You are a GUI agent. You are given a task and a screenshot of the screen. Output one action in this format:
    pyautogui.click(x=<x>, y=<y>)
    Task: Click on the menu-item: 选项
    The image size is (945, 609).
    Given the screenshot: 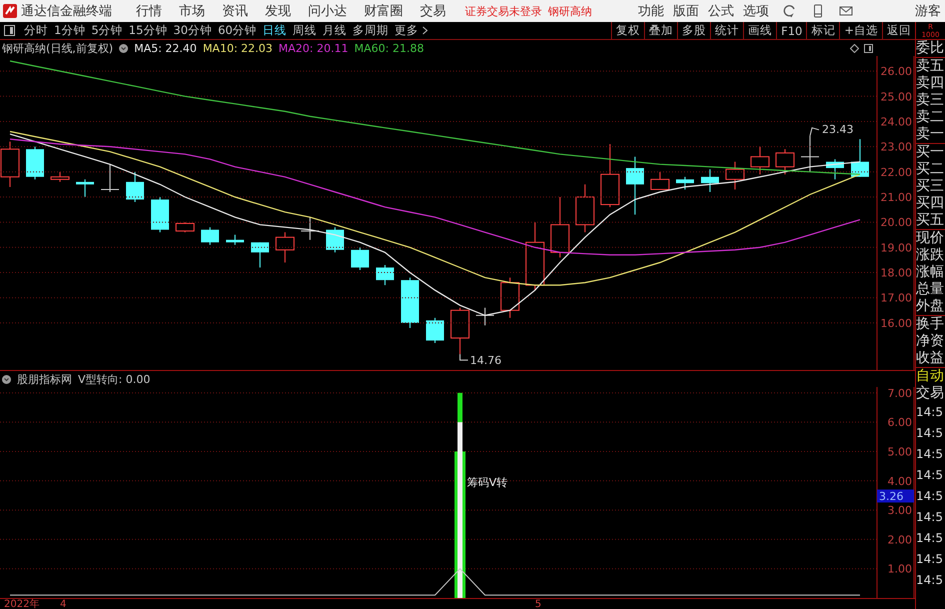 What is the action you would take?
    pyautogui.click(x=756, y=11)
    